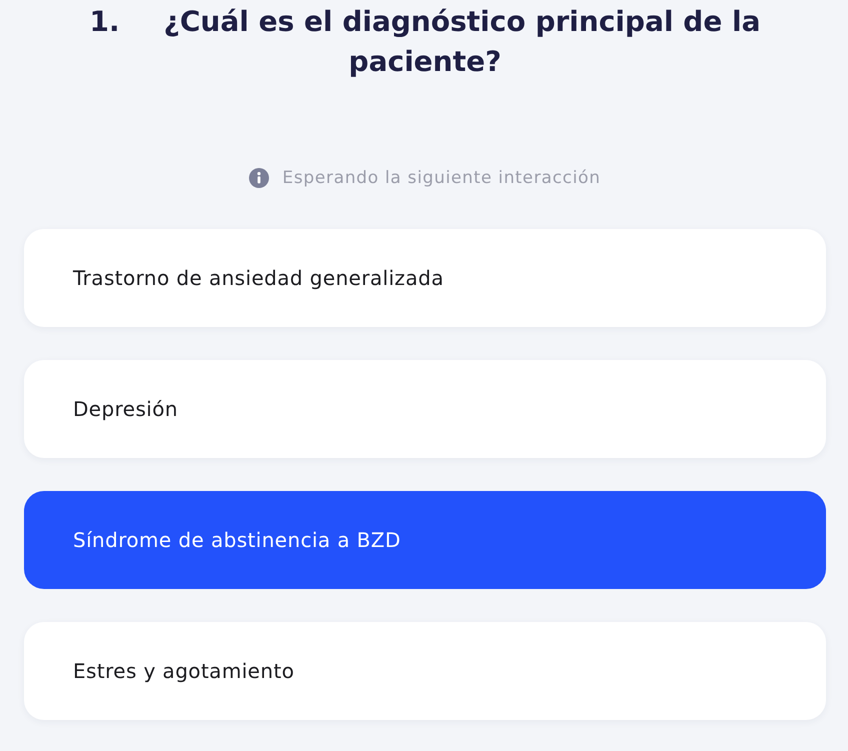  Describe the element at coordinates (462, 41) in the screenshot. I see `question-text: ¿Cuál es el diagnóstico principal de la paciente?` at that location.